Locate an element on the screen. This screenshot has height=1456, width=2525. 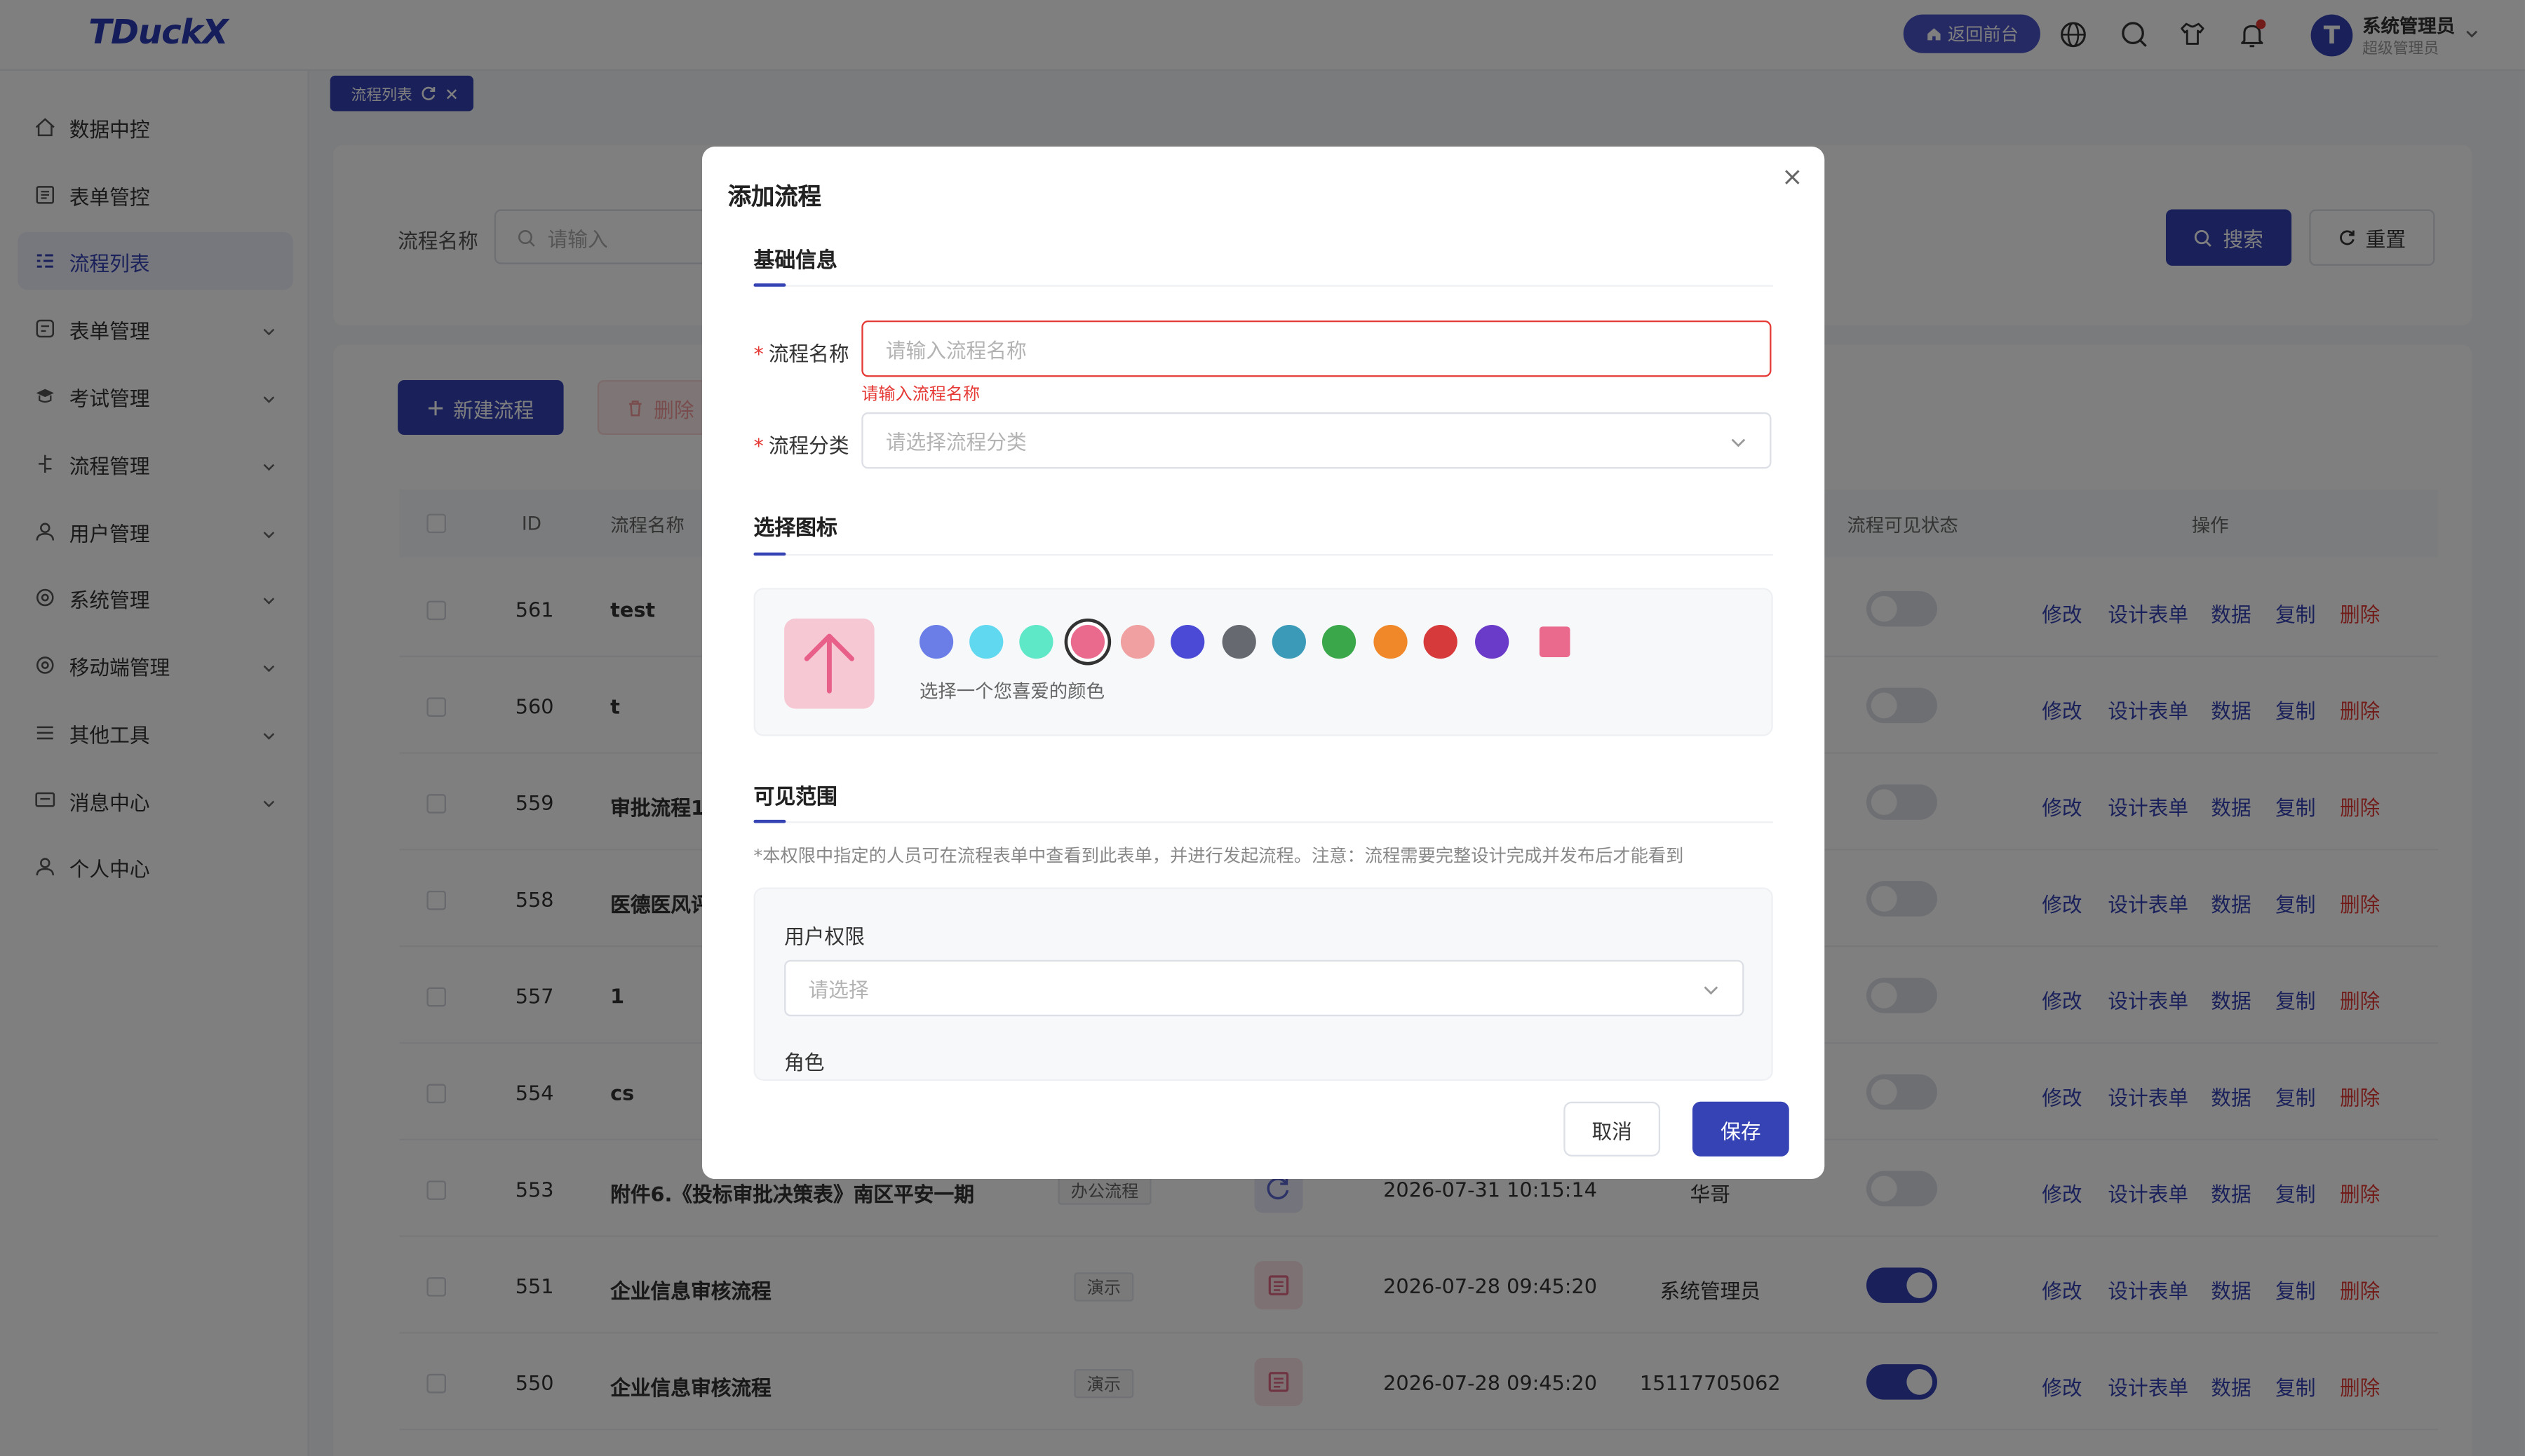
role-label: 角色 is located at coordinates (804, 1062).